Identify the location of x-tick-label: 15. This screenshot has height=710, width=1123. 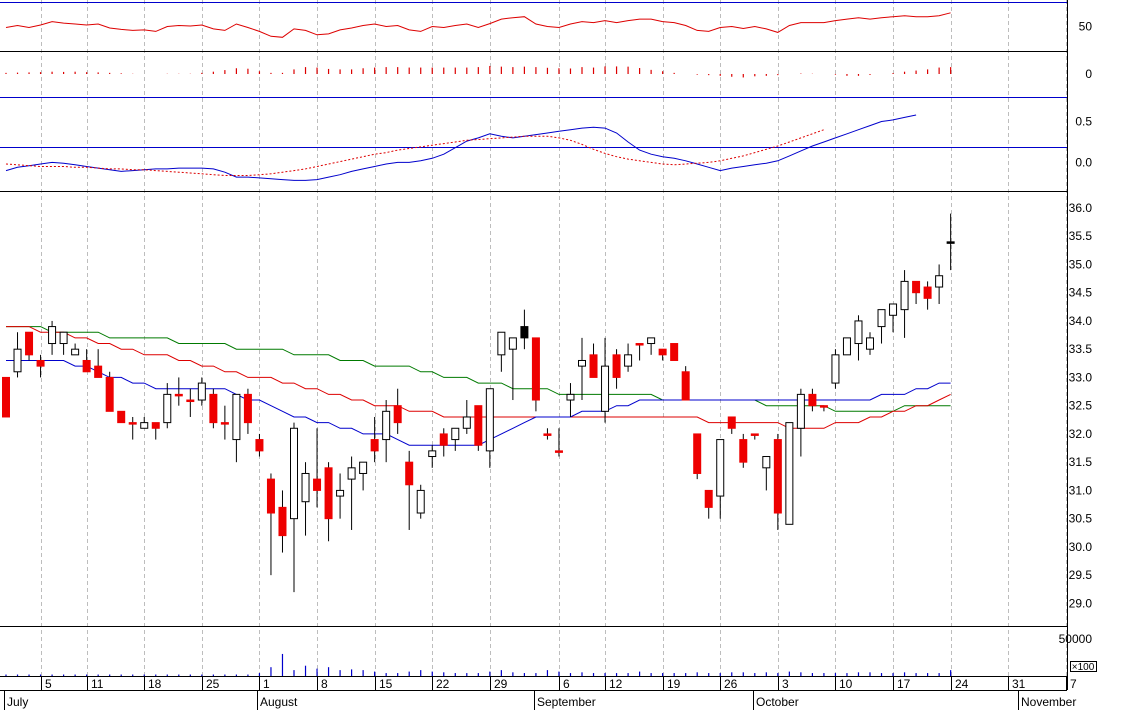
(386, 684).